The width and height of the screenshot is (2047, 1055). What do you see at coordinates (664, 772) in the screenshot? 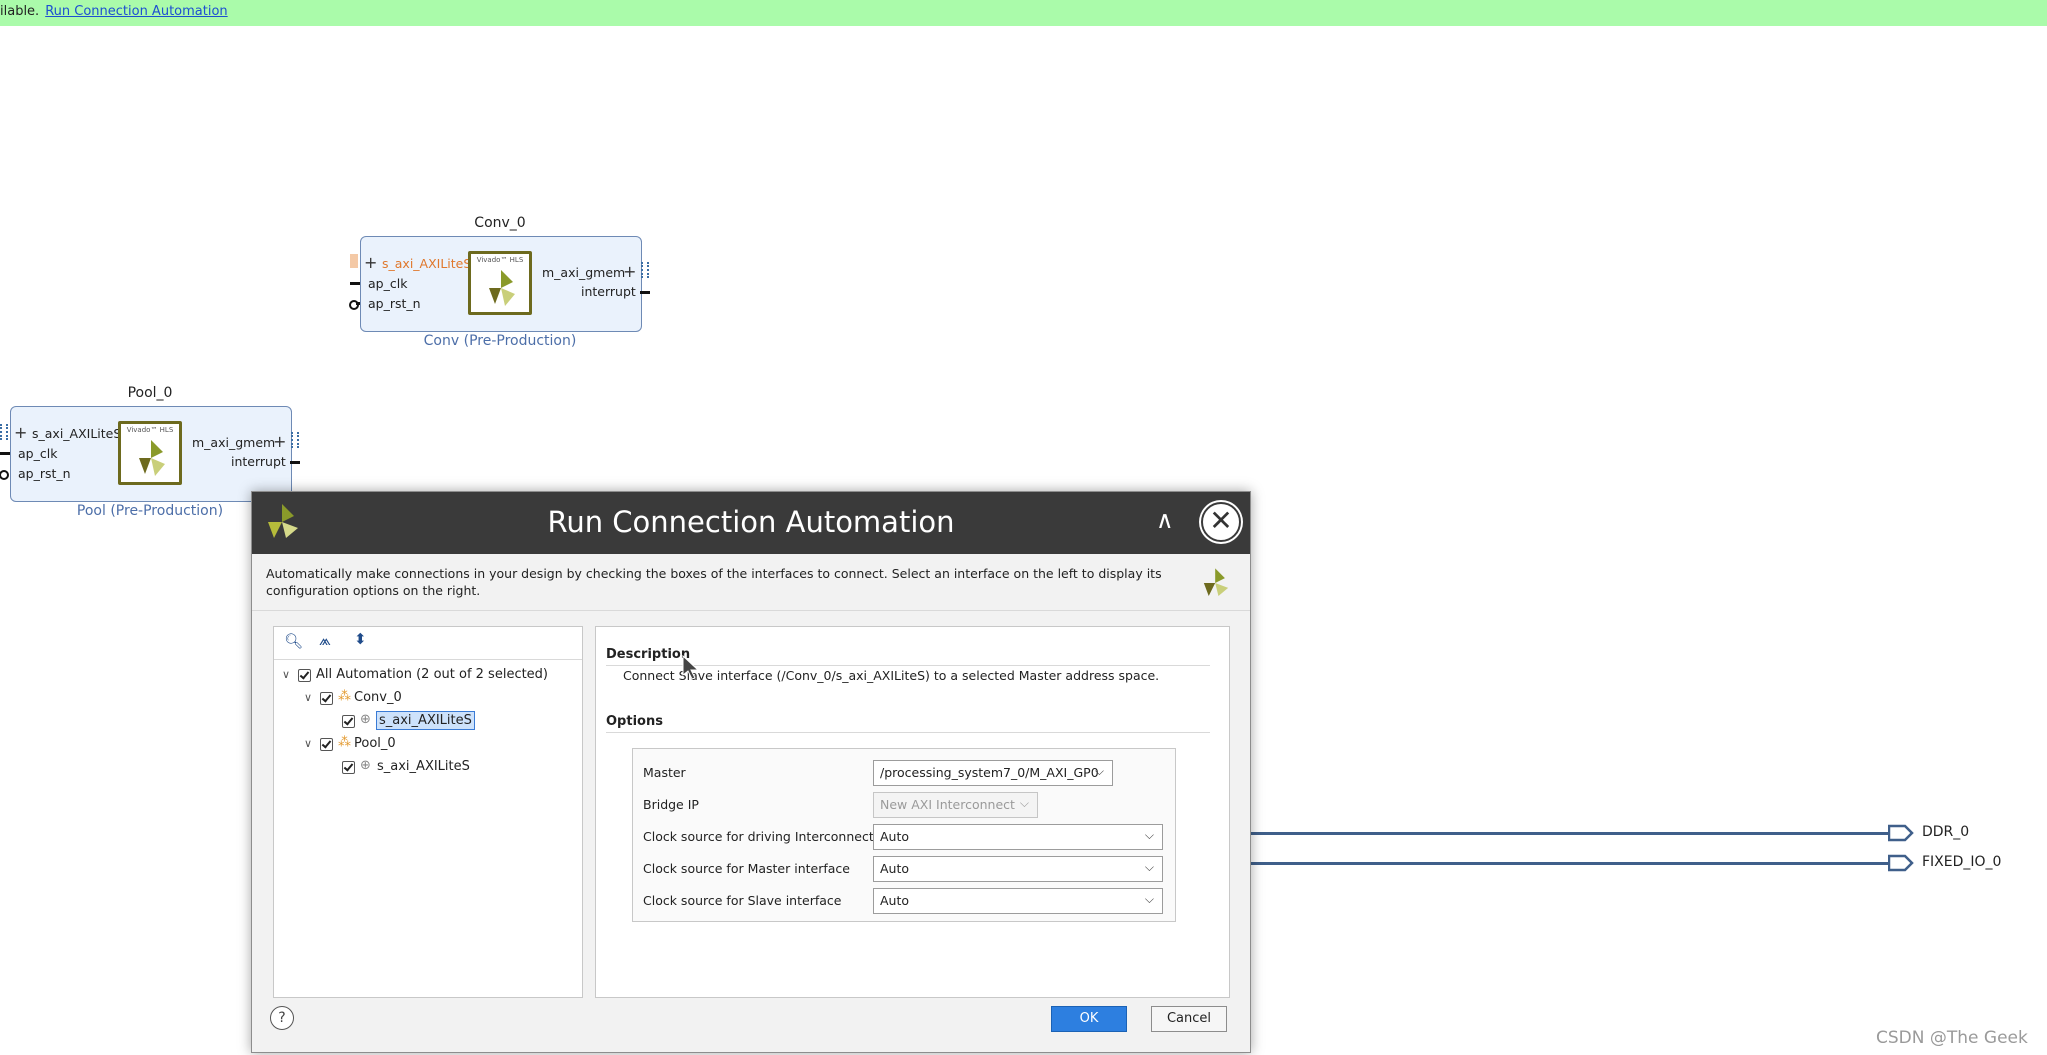
I see `option-label-master: Master` at bounding box center [664, 772].